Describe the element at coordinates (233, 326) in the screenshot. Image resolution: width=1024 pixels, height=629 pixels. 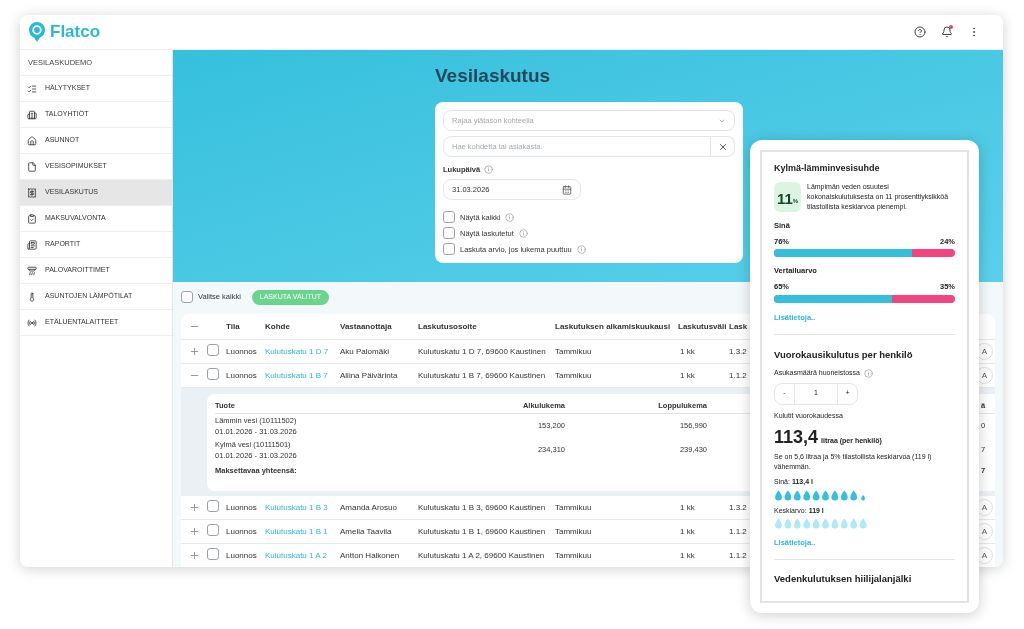
I see `column-header: Tila` at that location.